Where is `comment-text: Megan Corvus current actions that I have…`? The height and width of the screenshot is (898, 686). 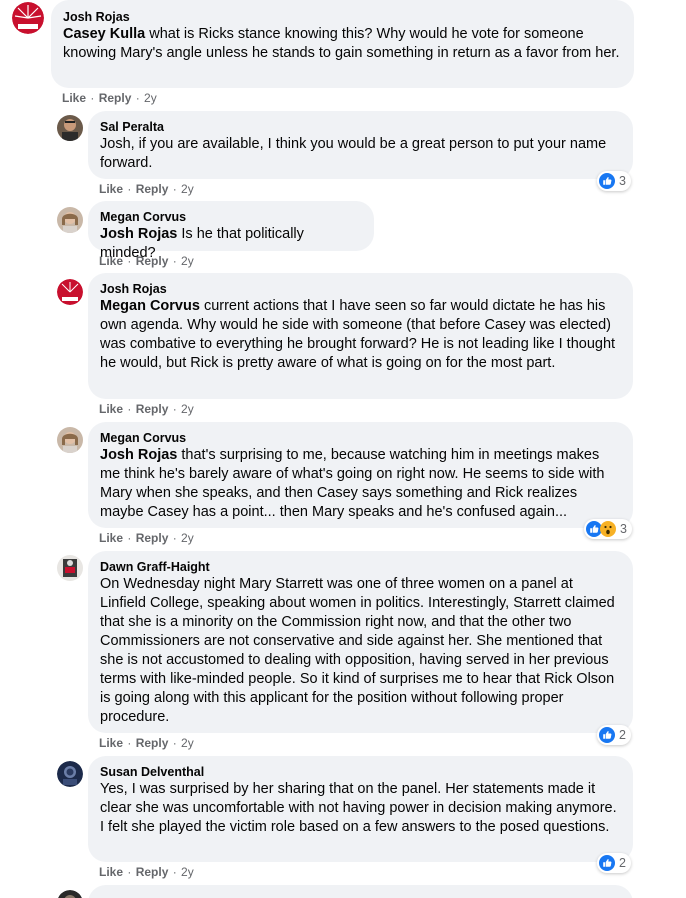 comment-text: Megan Corvus current actions that I have… is located at coordinates (358, 334).